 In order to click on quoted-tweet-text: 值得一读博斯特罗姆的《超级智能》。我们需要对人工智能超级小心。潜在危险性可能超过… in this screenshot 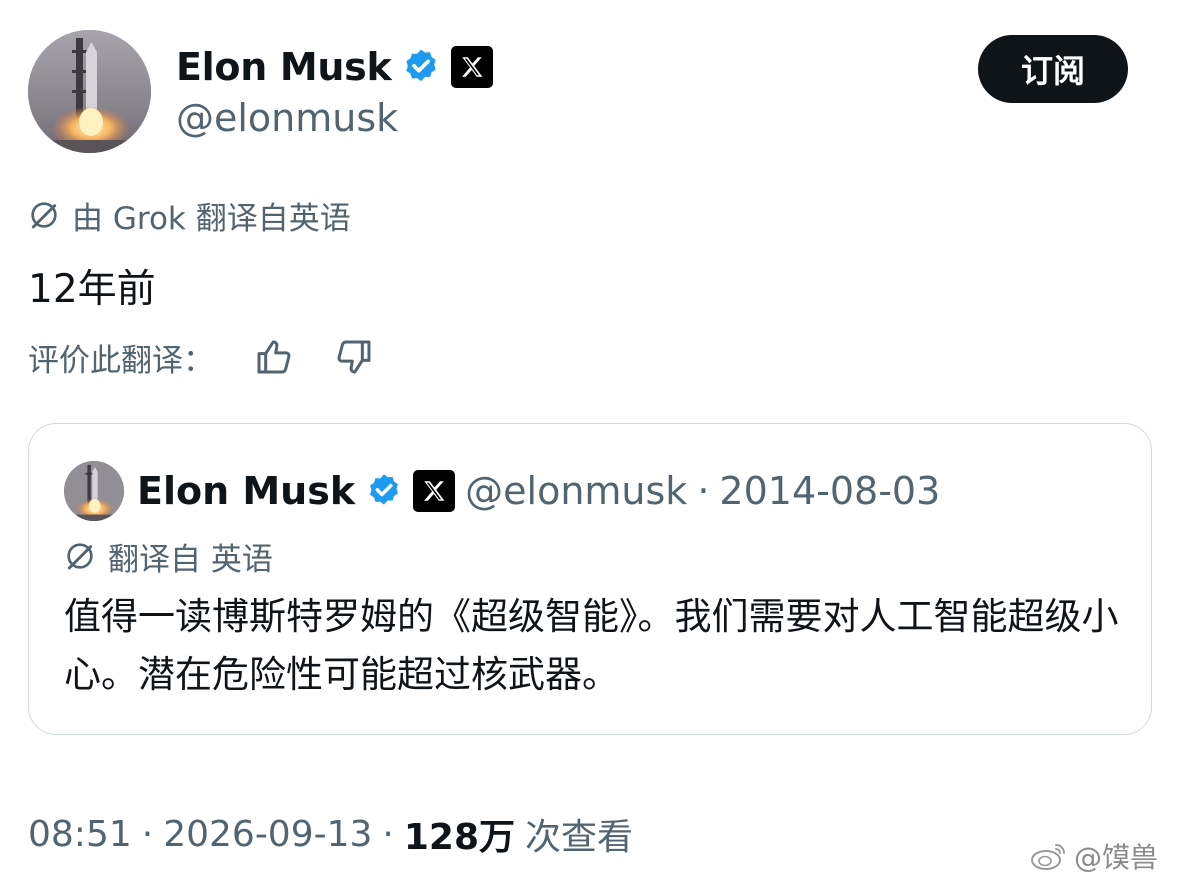, I will do `click(591, 645)`.